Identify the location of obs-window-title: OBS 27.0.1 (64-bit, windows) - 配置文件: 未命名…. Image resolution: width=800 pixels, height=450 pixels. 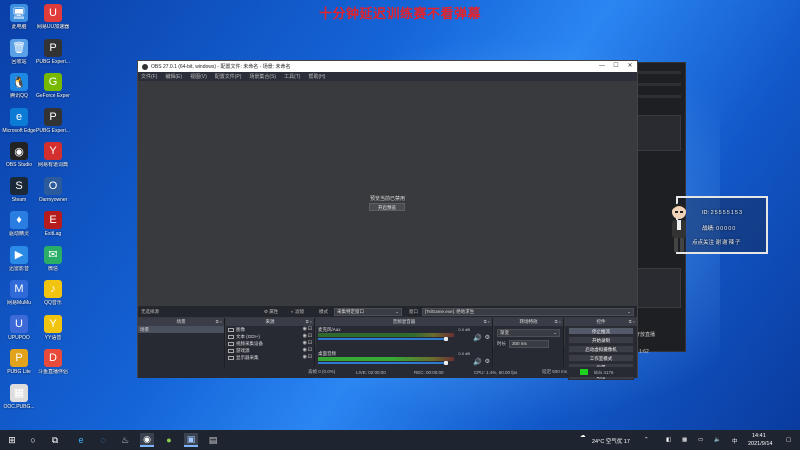
(221, 67).